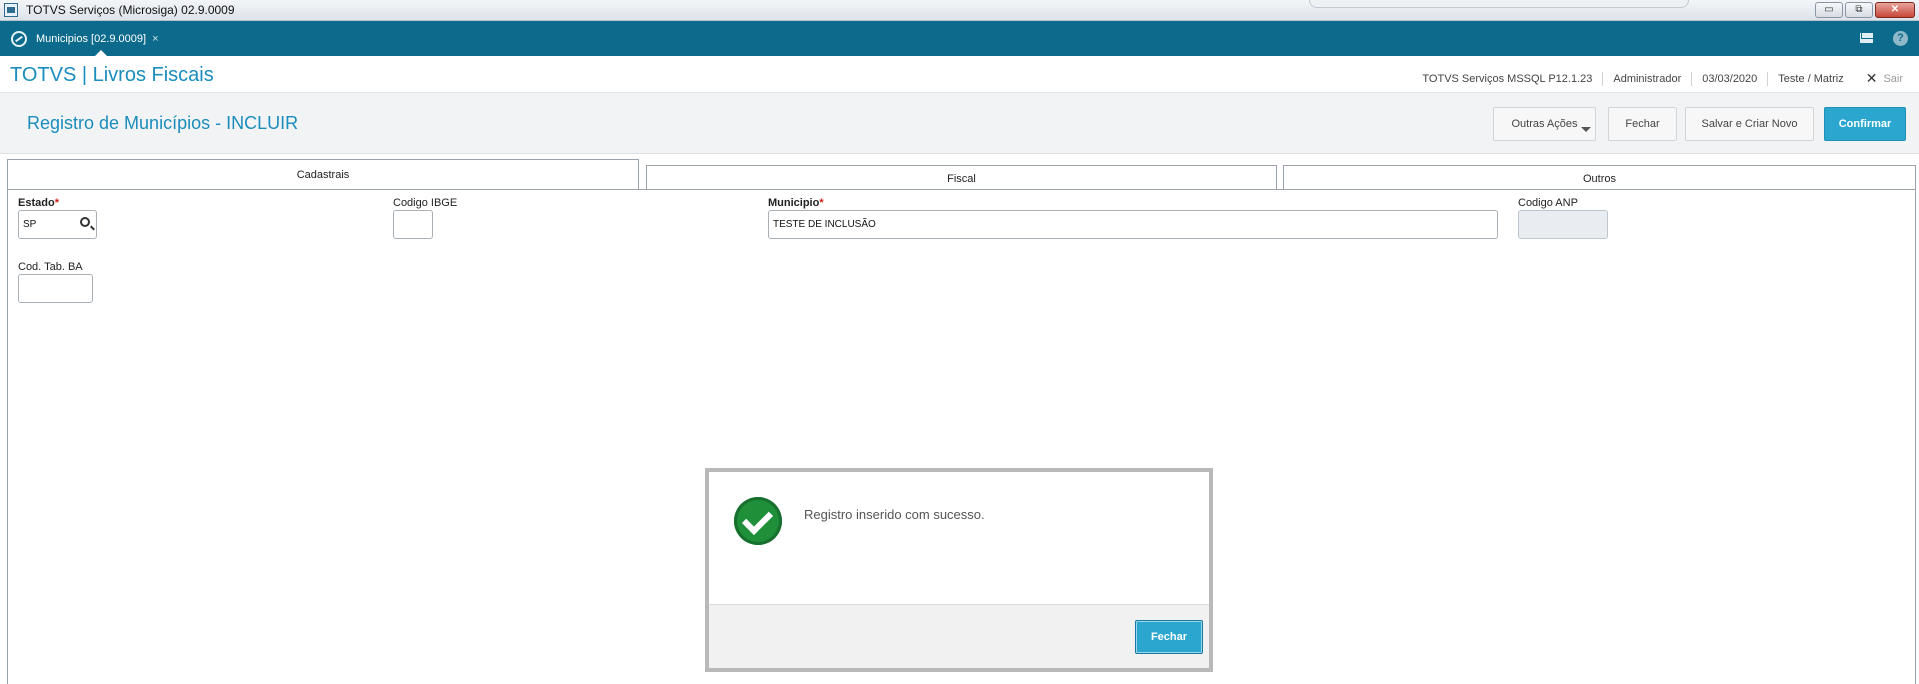  Describe the element at coordinates (425, 203) in the screenshot. I see `codigo-ibge-label: Codigo IBGE` at that location.